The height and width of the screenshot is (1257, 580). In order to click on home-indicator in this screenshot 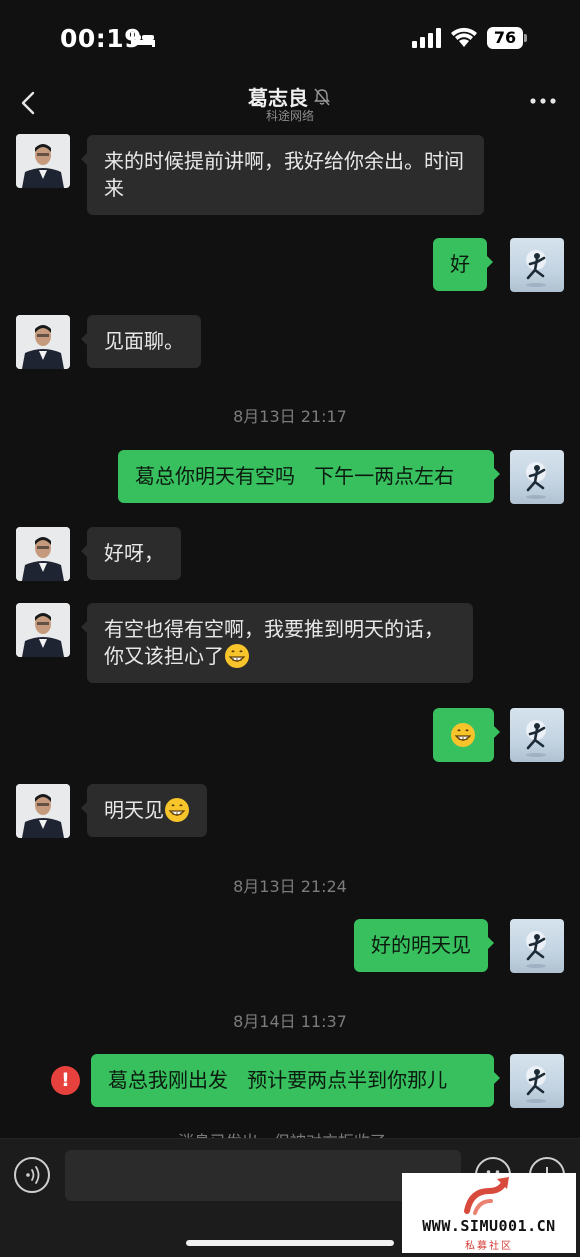, I will do `click(290, 1243)`.